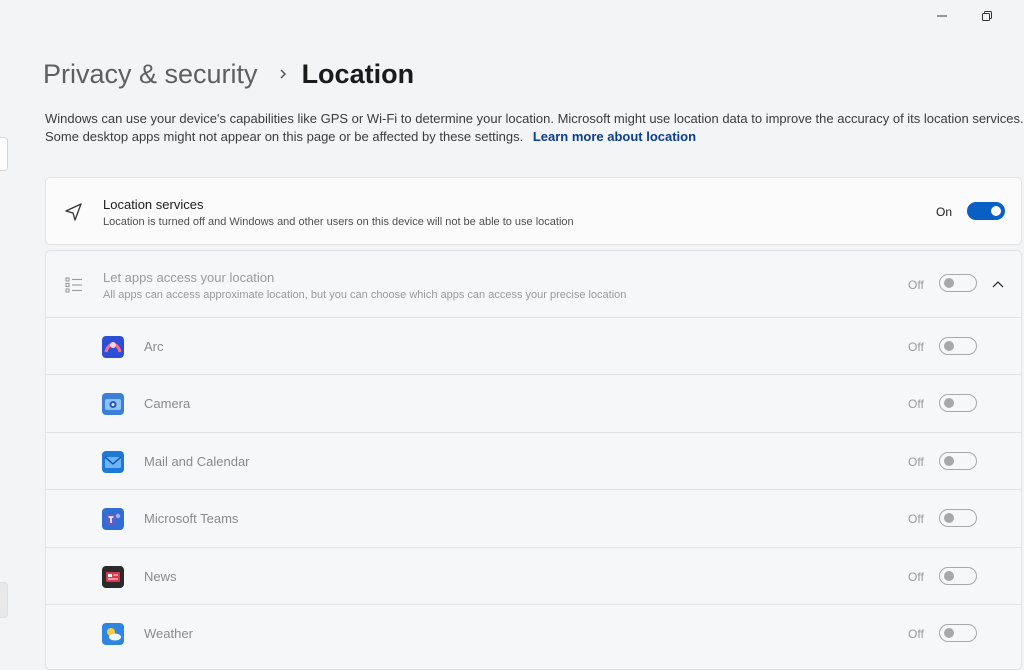  I want to click on breadcrumb-parent: Privacy & security, so click(150, 74).